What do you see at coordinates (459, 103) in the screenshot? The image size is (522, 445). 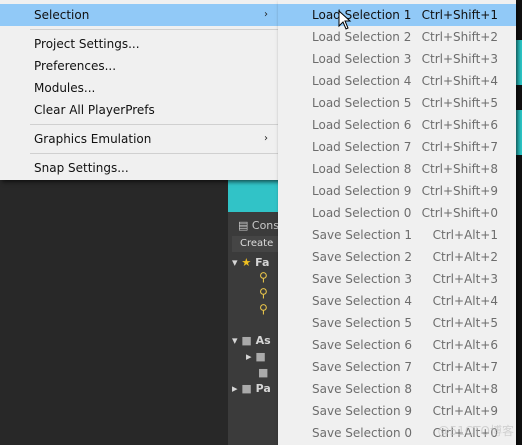 I see `shortcut-label: Ctrl+Shift+5` at bounding box center [459, 103].